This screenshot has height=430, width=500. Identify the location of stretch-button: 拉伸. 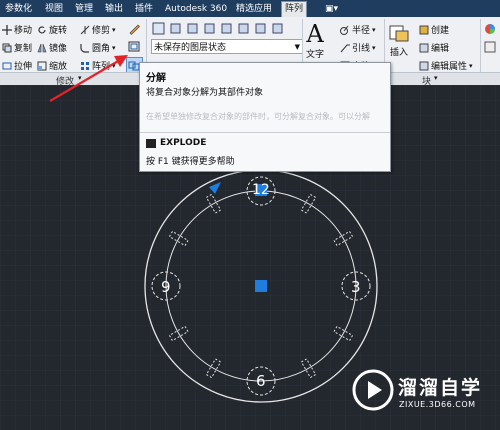
(17, 65).